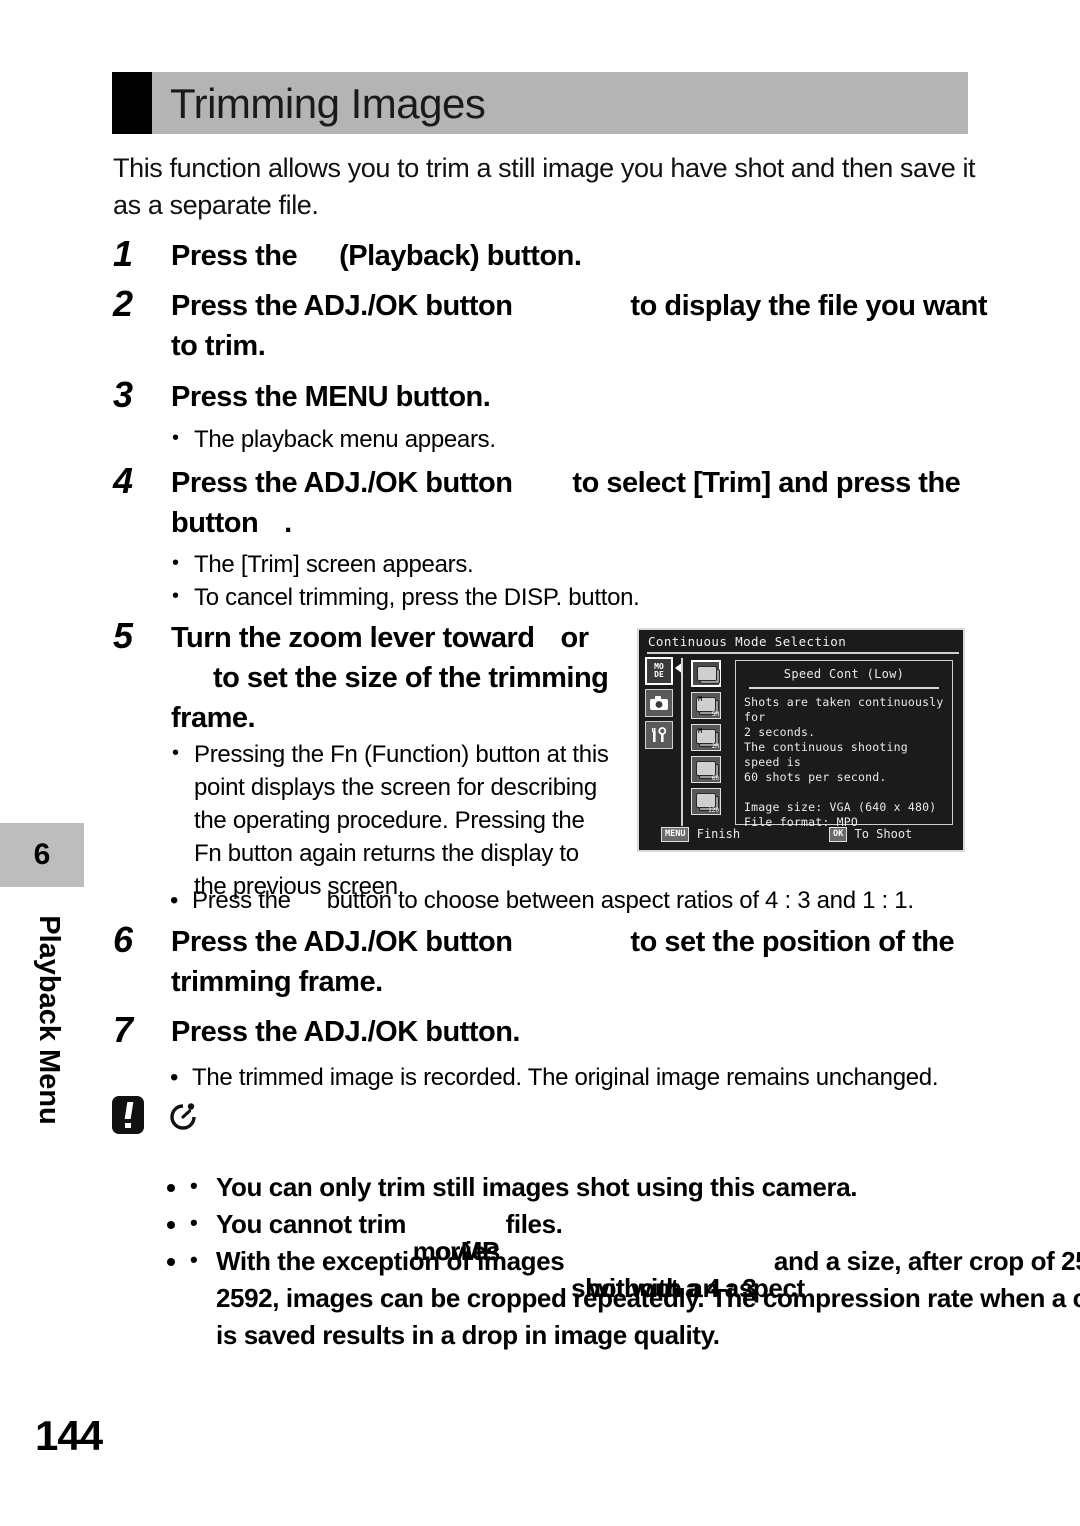 Image resolution: width=1080 pixels, height=1526 pixels. I want to click on note-icon-row, so click(156, 1115).